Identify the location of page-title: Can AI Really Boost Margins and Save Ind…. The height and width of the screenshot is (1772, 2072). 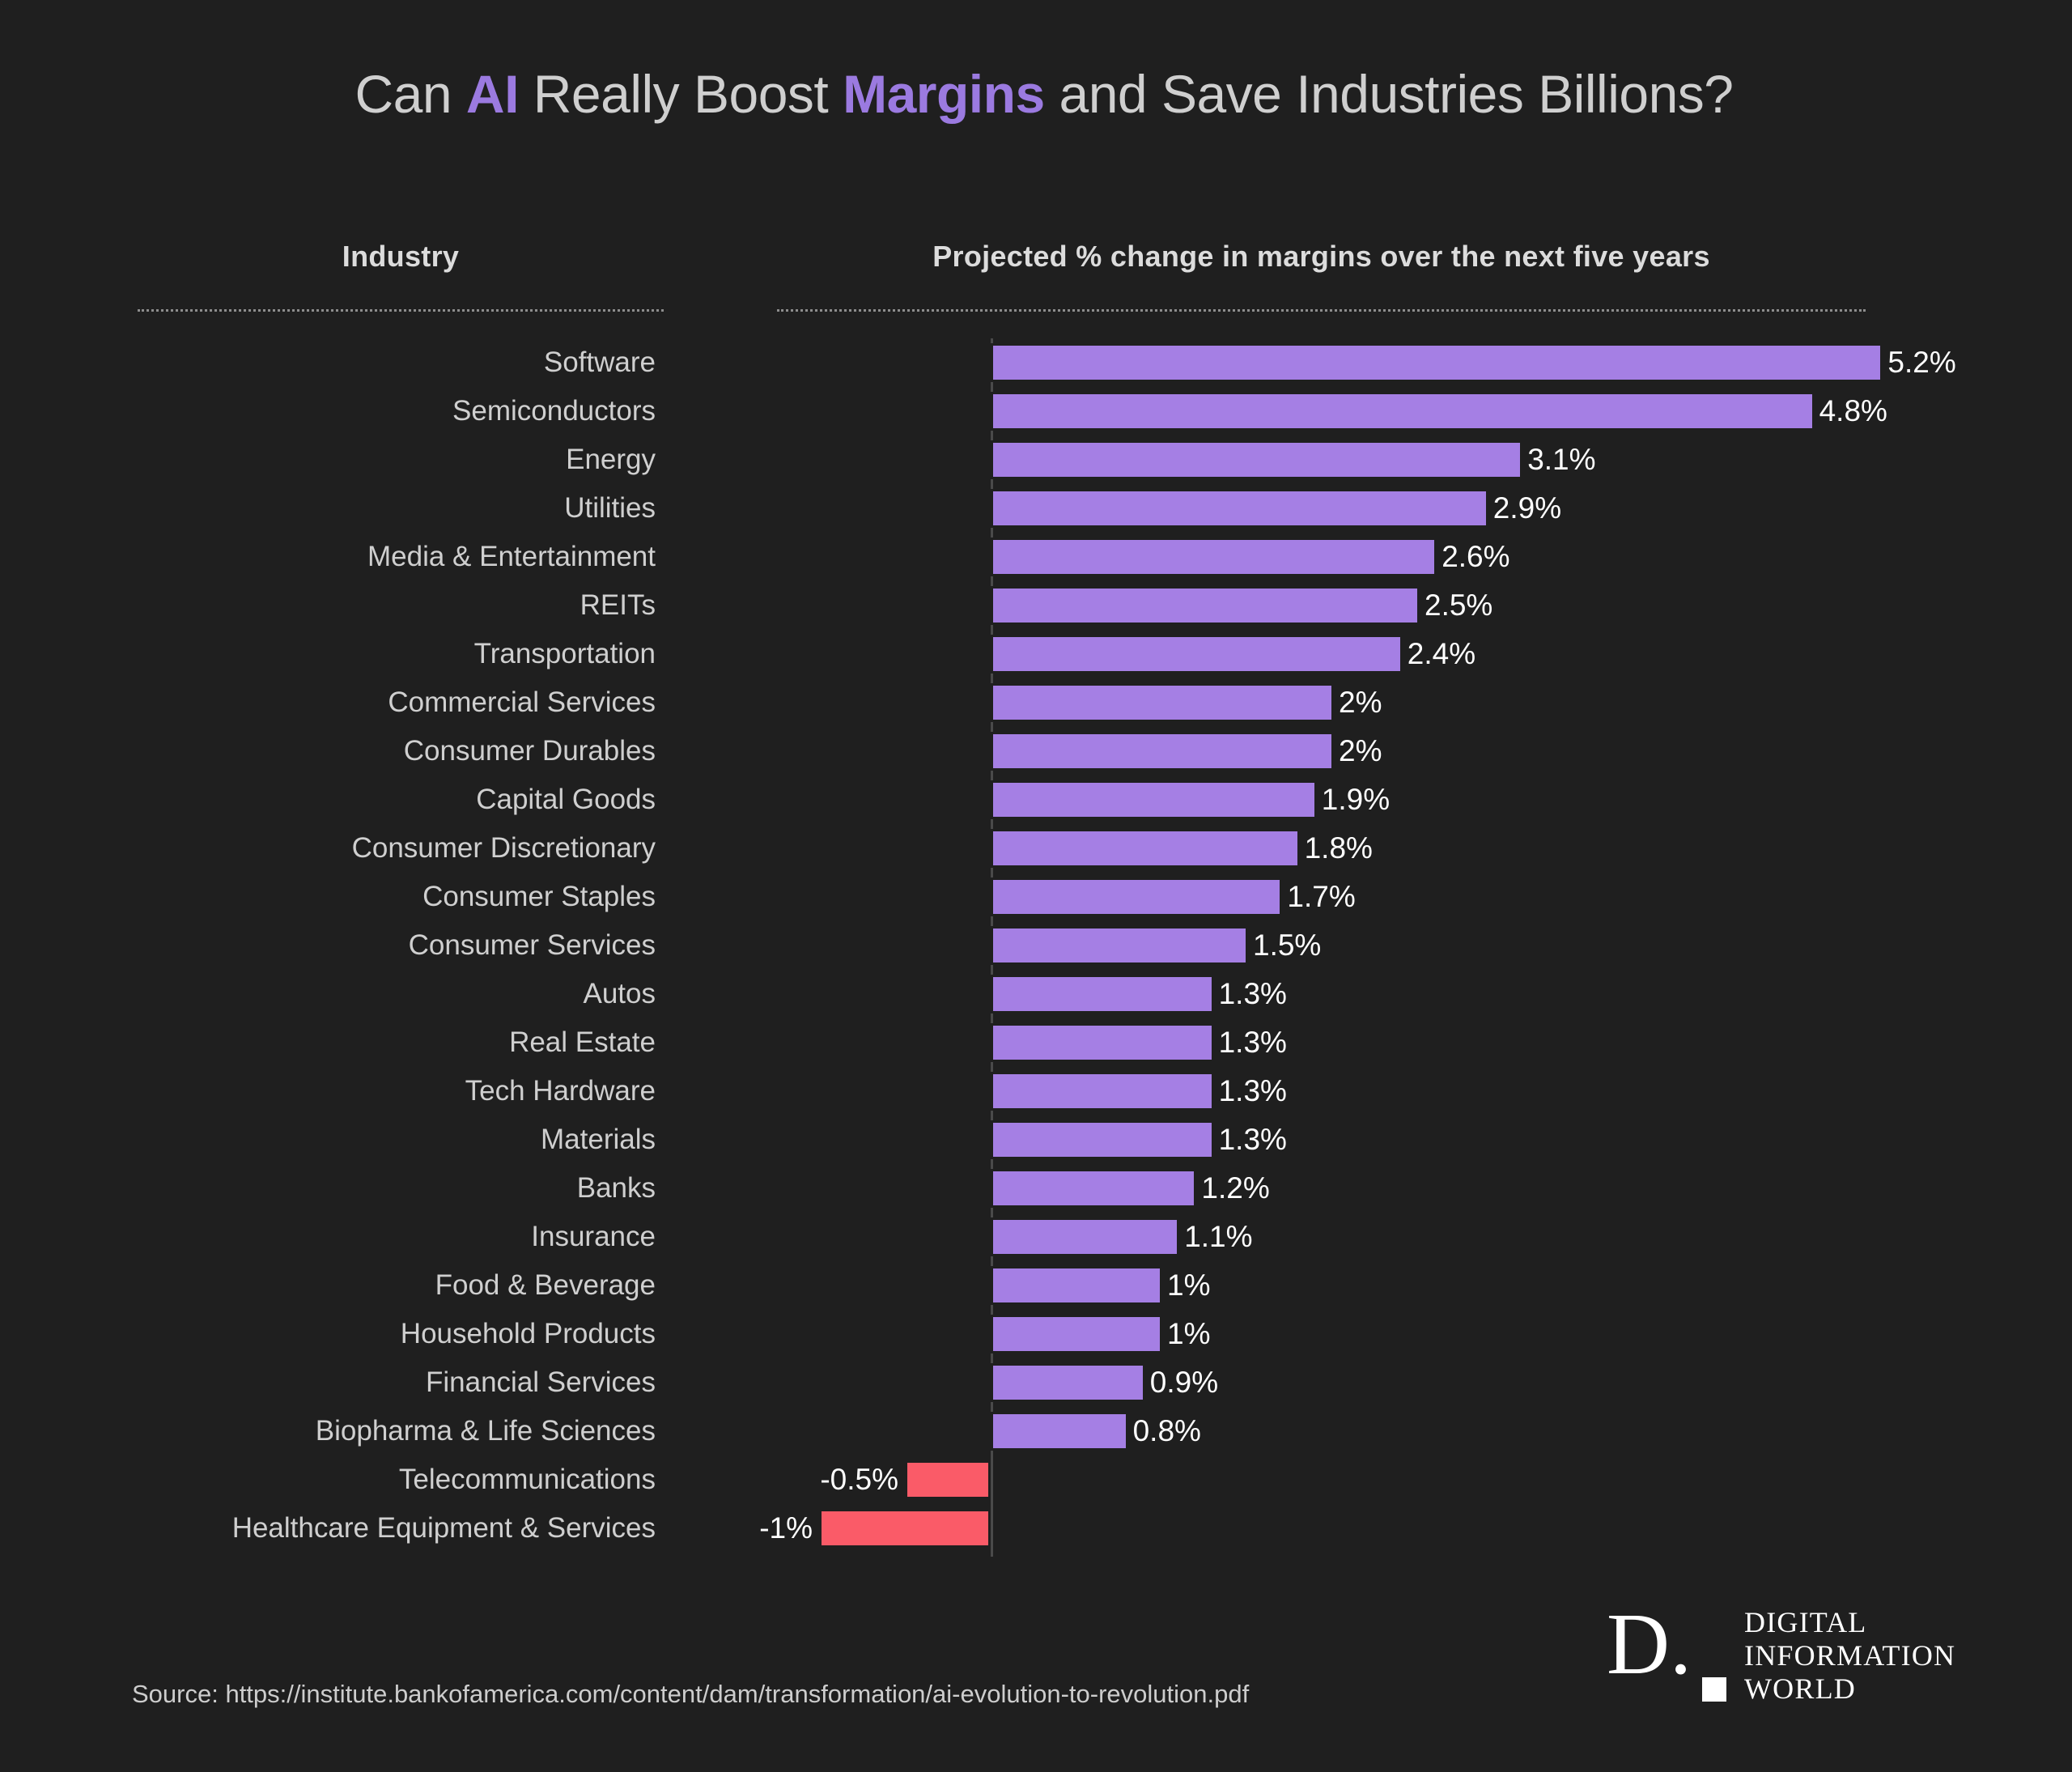
(1036, 94).